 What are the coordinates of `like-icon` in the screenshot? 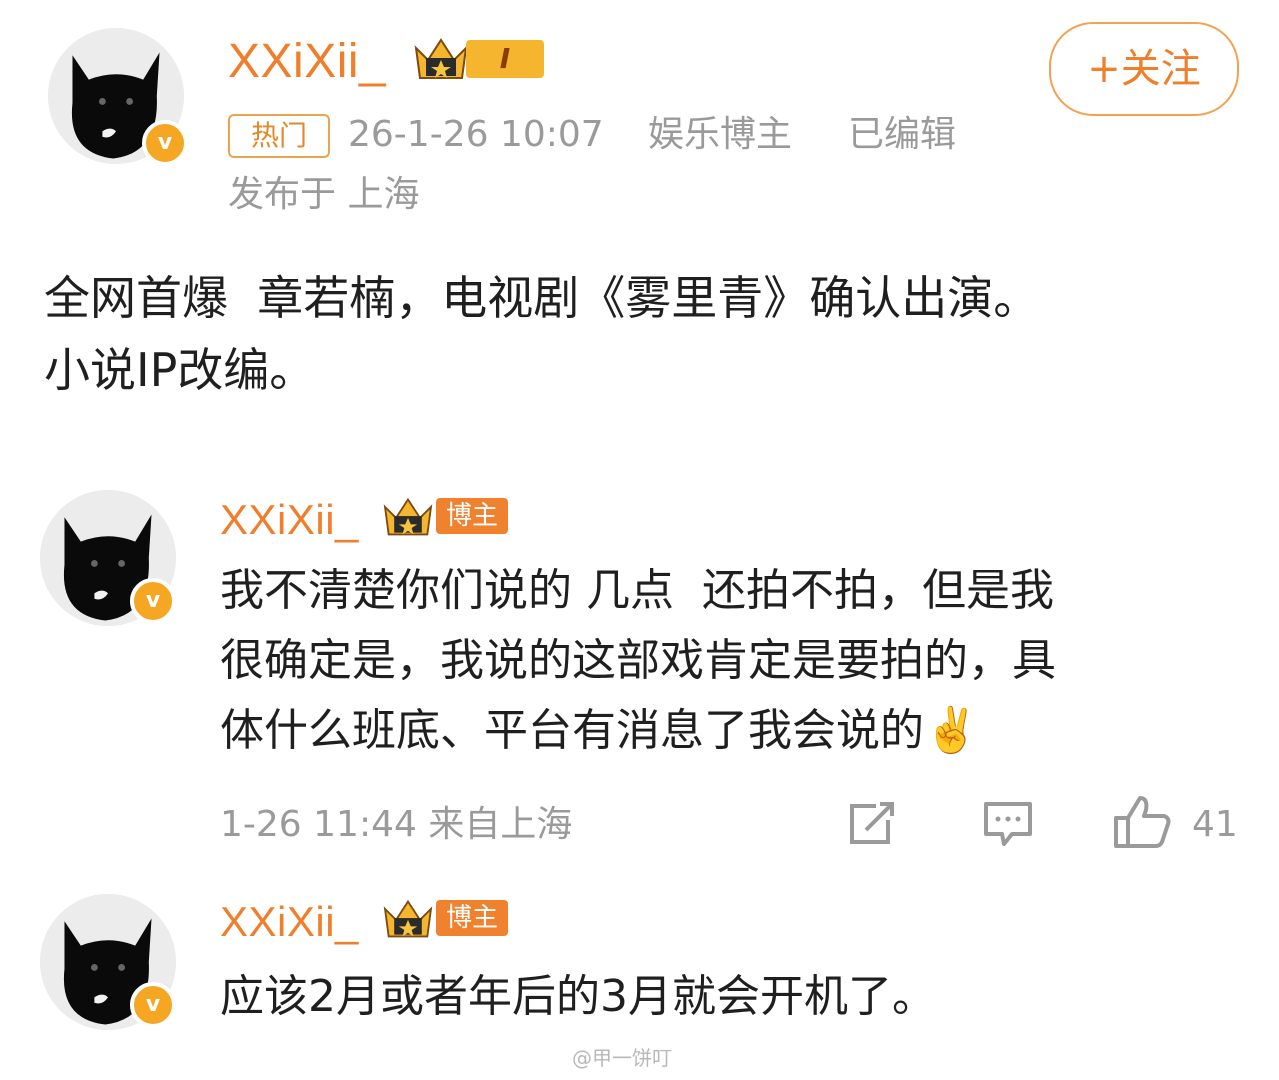 It's located at (1142, 822).